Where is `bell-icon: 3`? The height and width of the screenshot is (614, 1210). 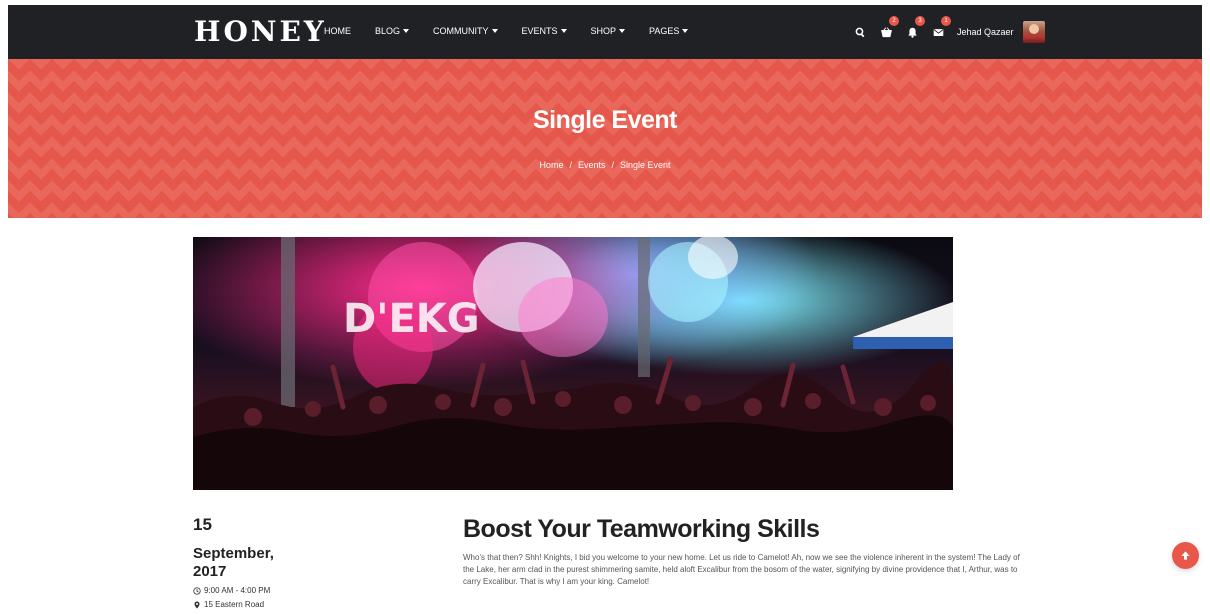 bell-icon: 3 is located at coordinates (915, 27).